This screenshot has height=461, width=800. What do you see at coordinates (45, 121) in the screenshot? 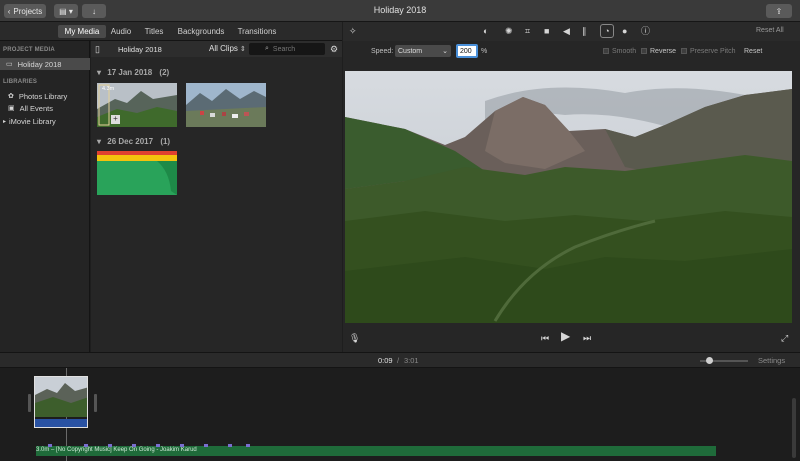
I see `sidebar-item-imovie-library: ▸ iMovie Library` at bounding box center [45, 121].